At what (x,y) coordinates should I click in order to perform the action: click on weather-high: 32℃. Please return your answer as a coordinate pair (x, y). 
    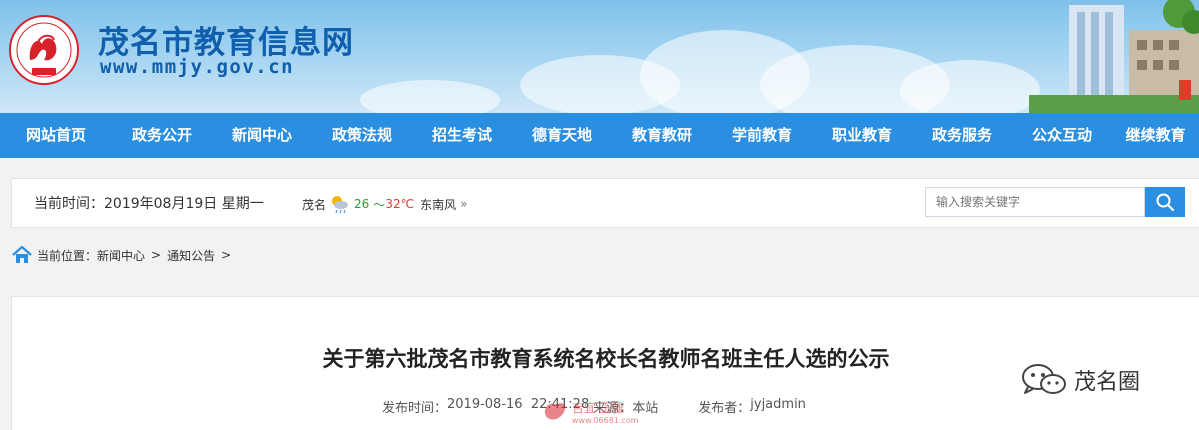
    Looking at the image, I should click on (400, 204).